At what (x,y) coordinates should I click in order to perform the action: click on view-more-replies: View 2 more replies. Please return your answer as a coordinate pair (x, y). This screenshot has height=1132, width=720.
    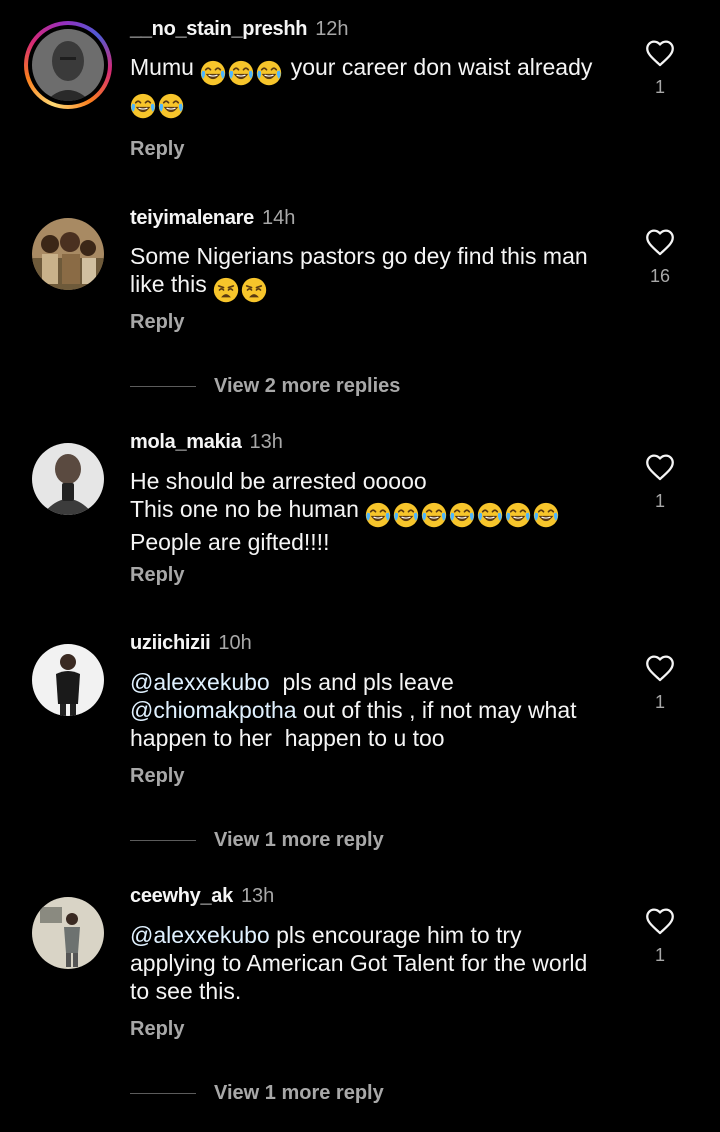
    Looking at the image, I should click on (265, 386).